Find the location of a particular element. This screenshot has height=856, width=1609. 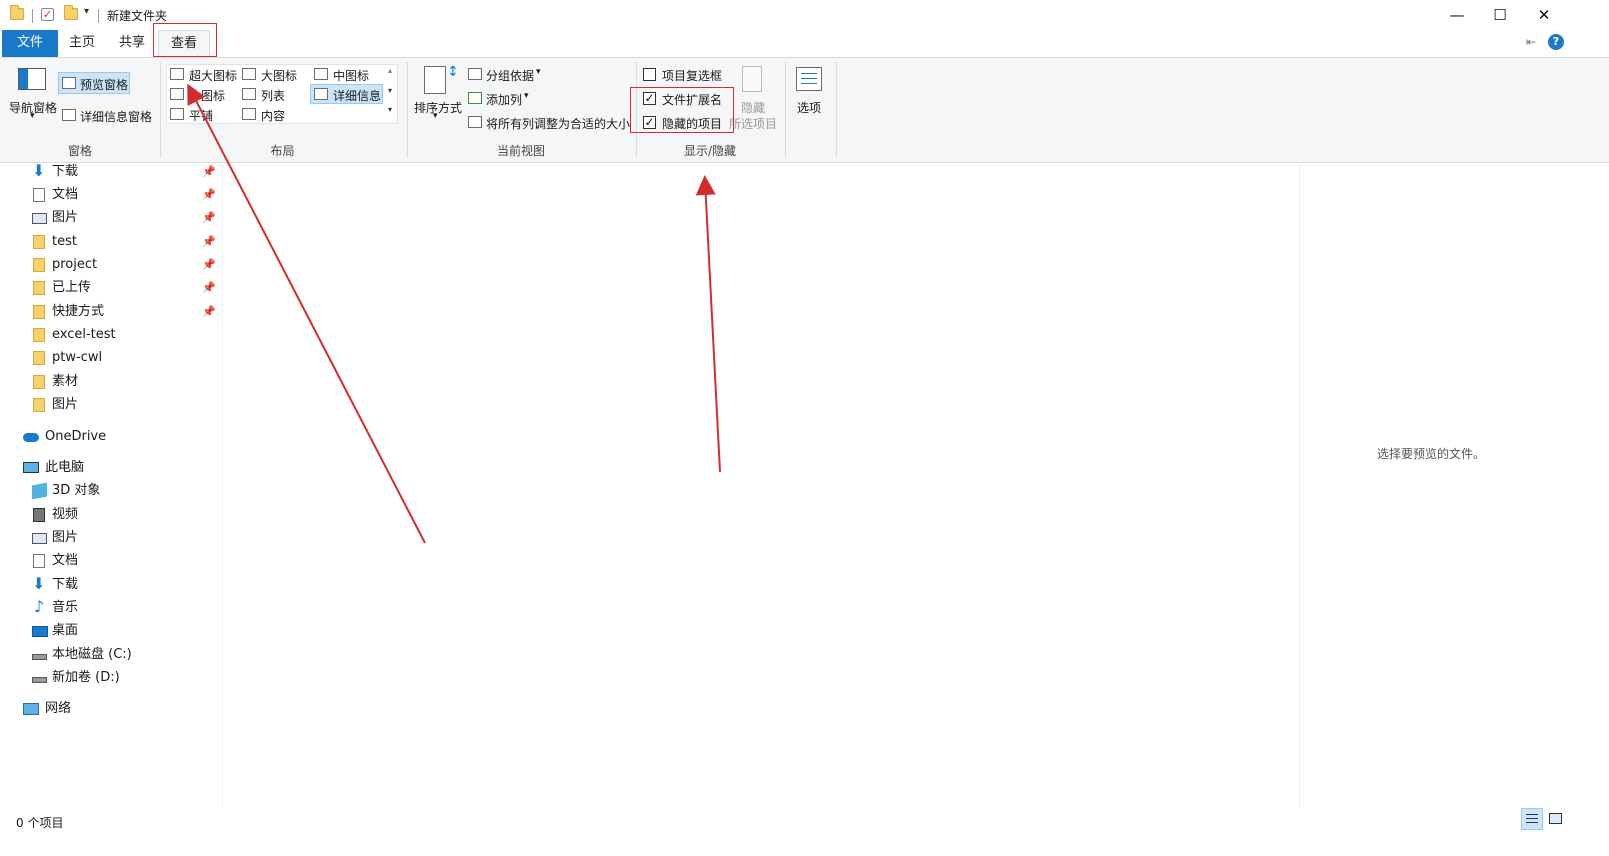

hidden-items-checkbox: ✓ is located at coordinates (649, 122).